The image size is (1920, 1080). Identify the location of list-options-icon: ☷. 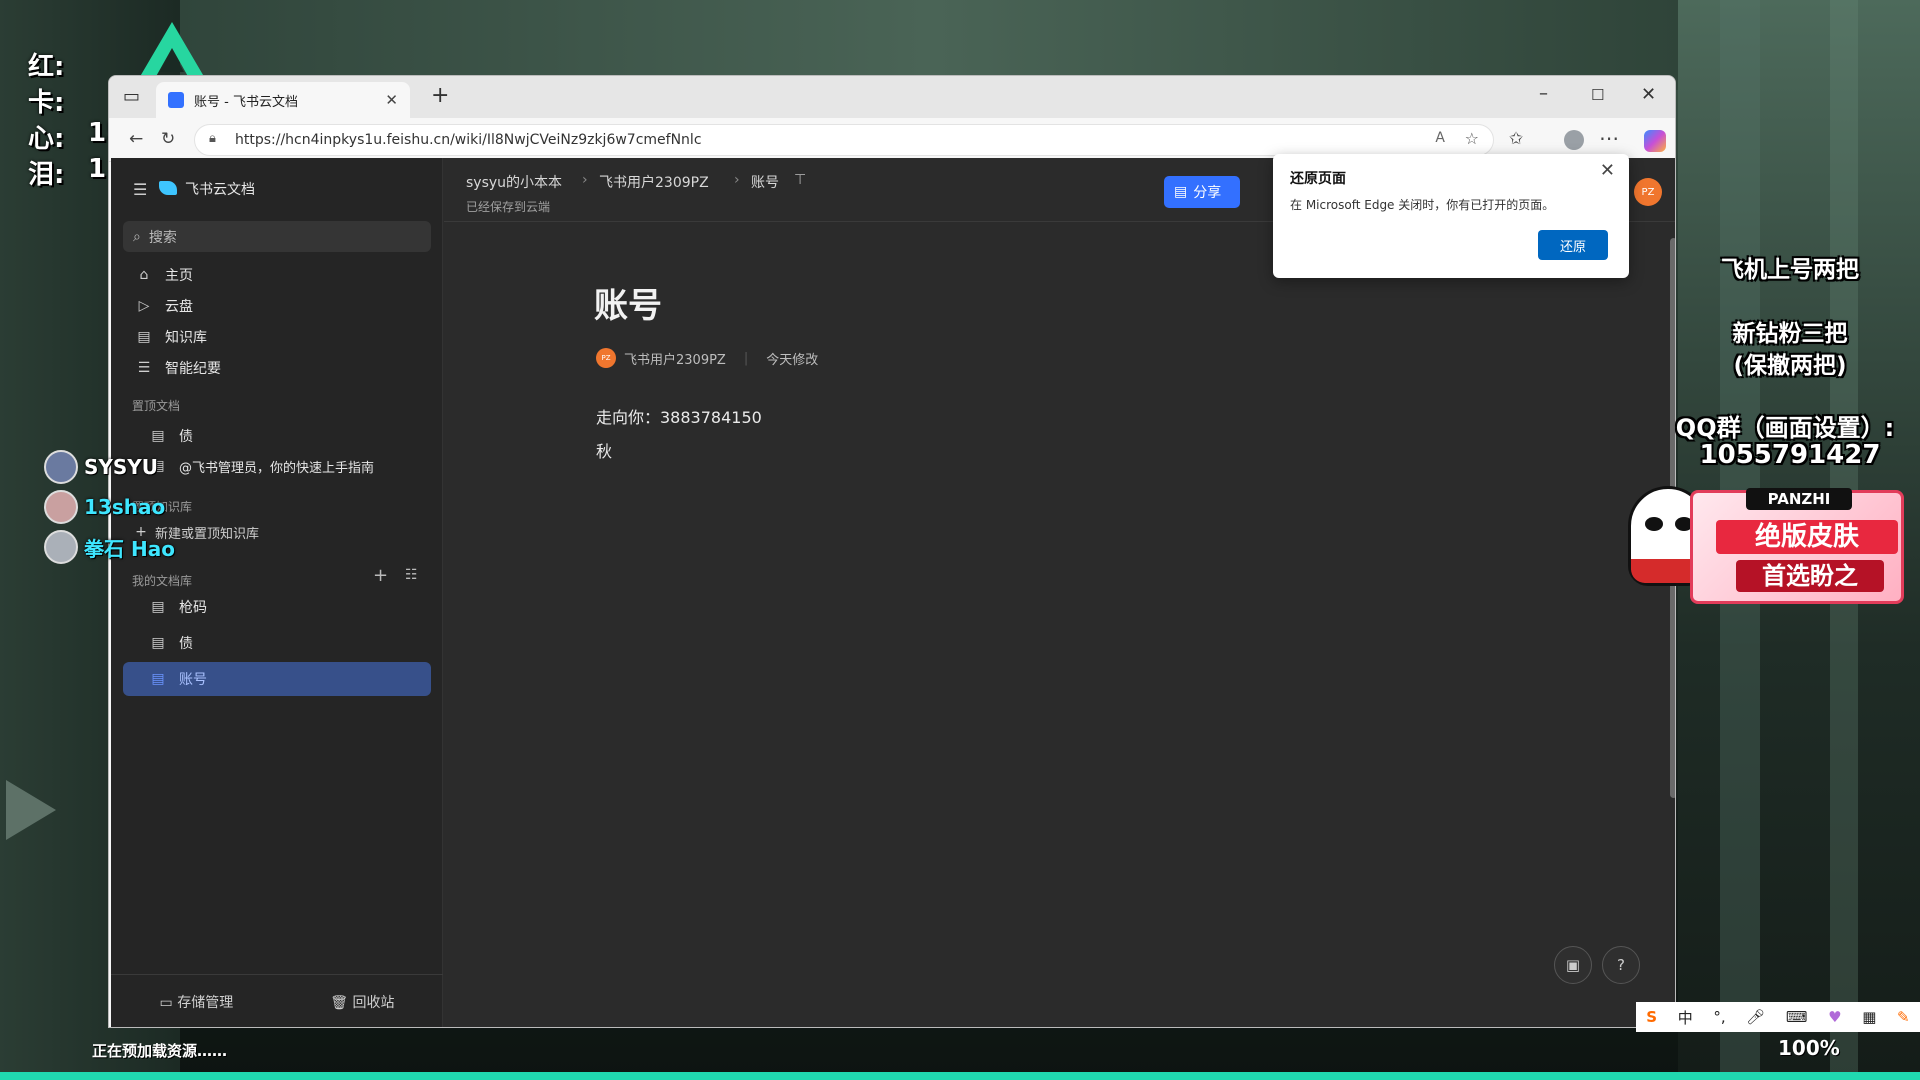
(411, 575).